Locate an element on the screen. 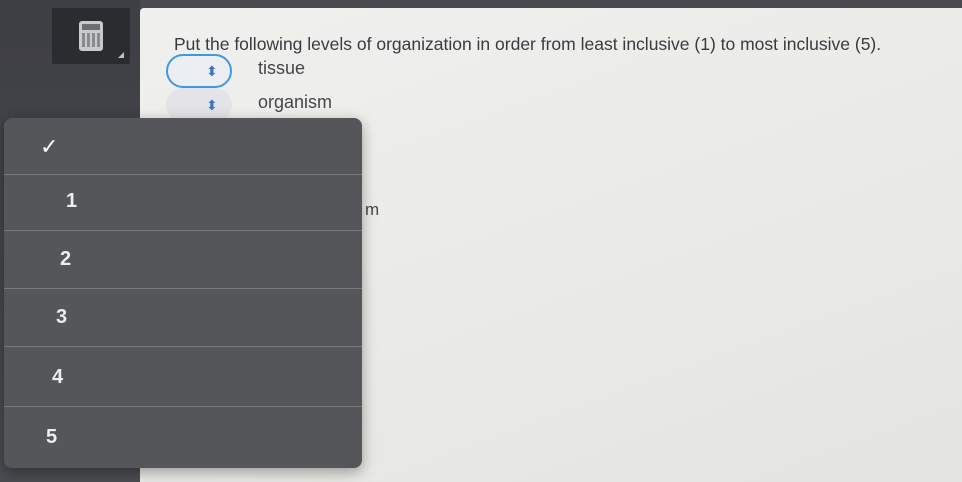  checkmark-icon: ✓ is located at coordinates (49, 146).